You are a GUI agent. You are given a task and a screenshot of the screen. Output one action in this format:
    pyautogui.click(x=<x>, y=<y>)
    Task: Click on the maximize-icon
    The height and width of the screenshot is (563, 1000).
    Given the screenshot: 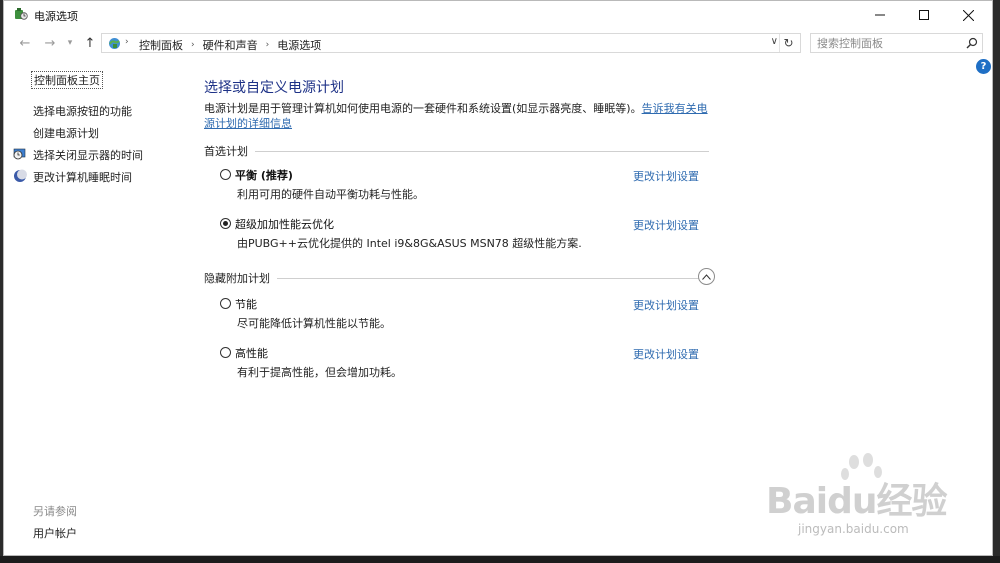 What is the action you would take?
    pyautogui.click(x=924, y=15)
    